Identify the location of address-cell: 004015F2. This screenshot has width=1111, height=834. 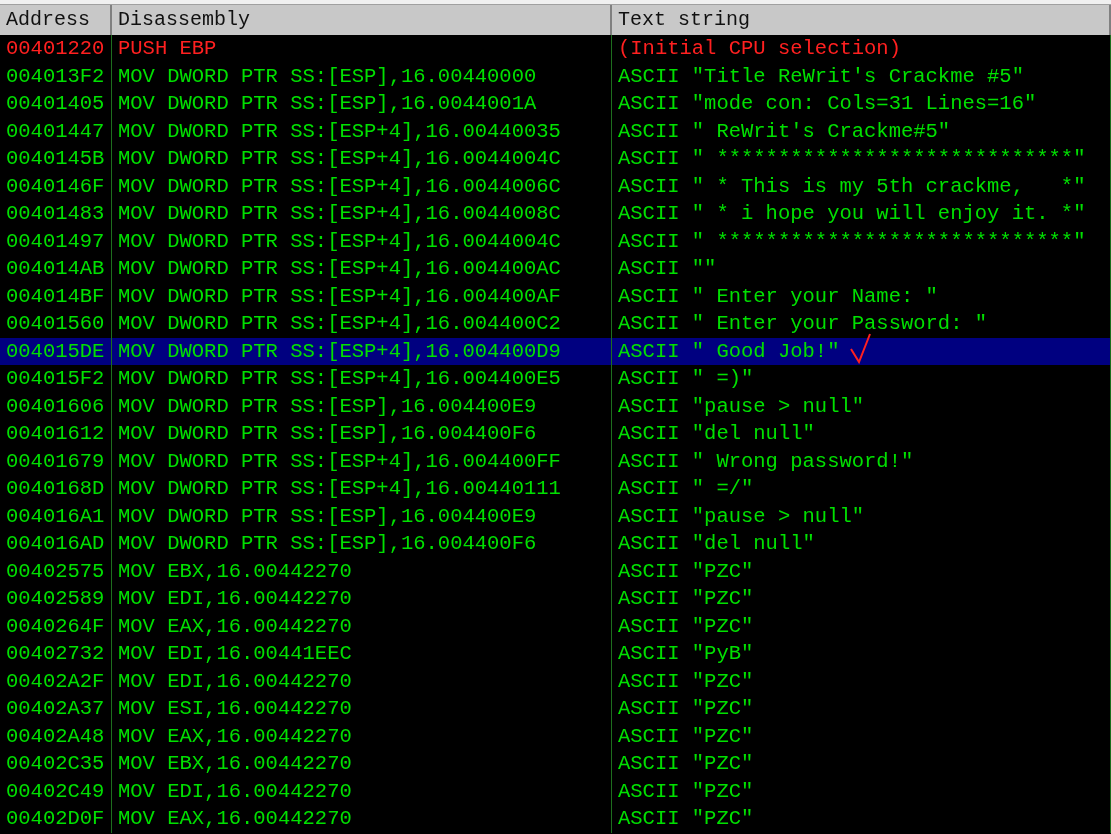
(56, 379).